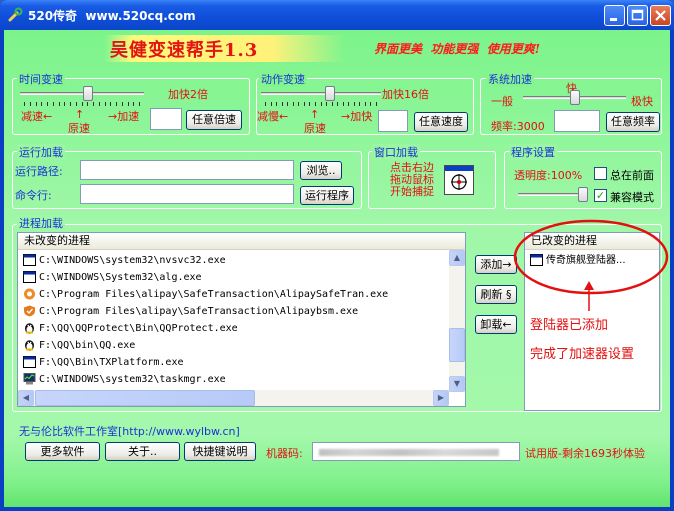 This screenshot has width=674, height=511. Describe the element at coordinates (496, 264) in the screenshot. I see `add-process-button: 添加→` at that location.